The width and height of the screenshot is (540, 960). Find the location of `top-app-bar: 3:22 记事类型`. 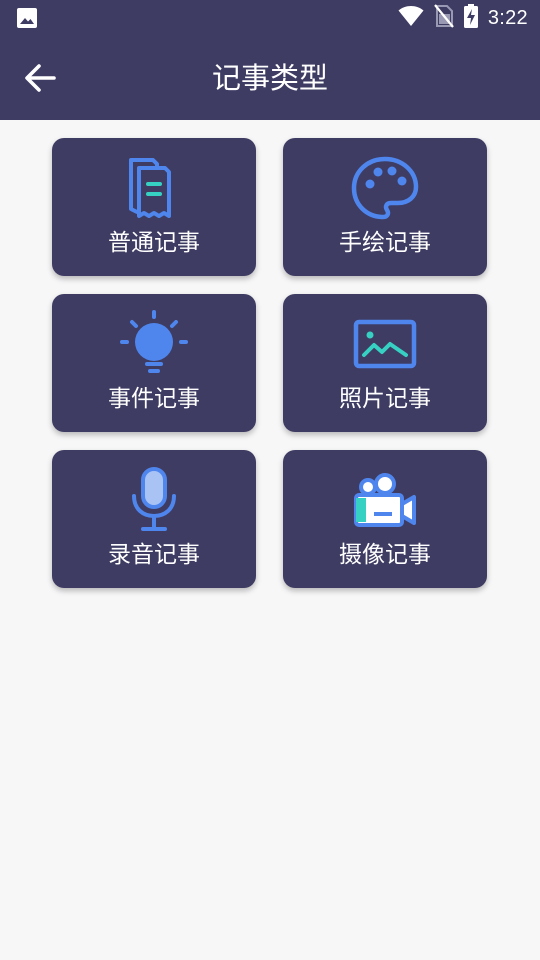

top-app-bar: 3:22 记事类型 is located at coordinates (270, 60).